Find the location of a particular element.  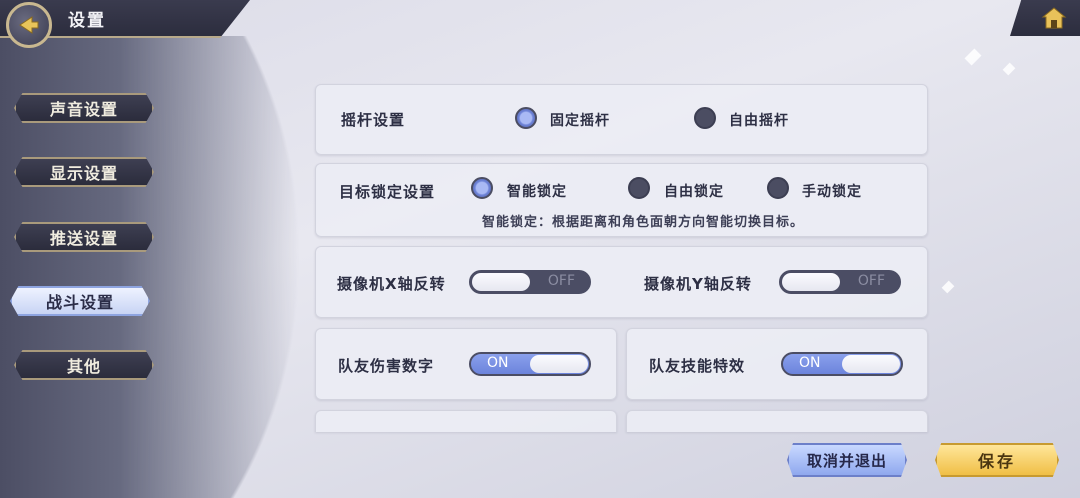

joystick-settings-card is located at coordinates (621, 119).